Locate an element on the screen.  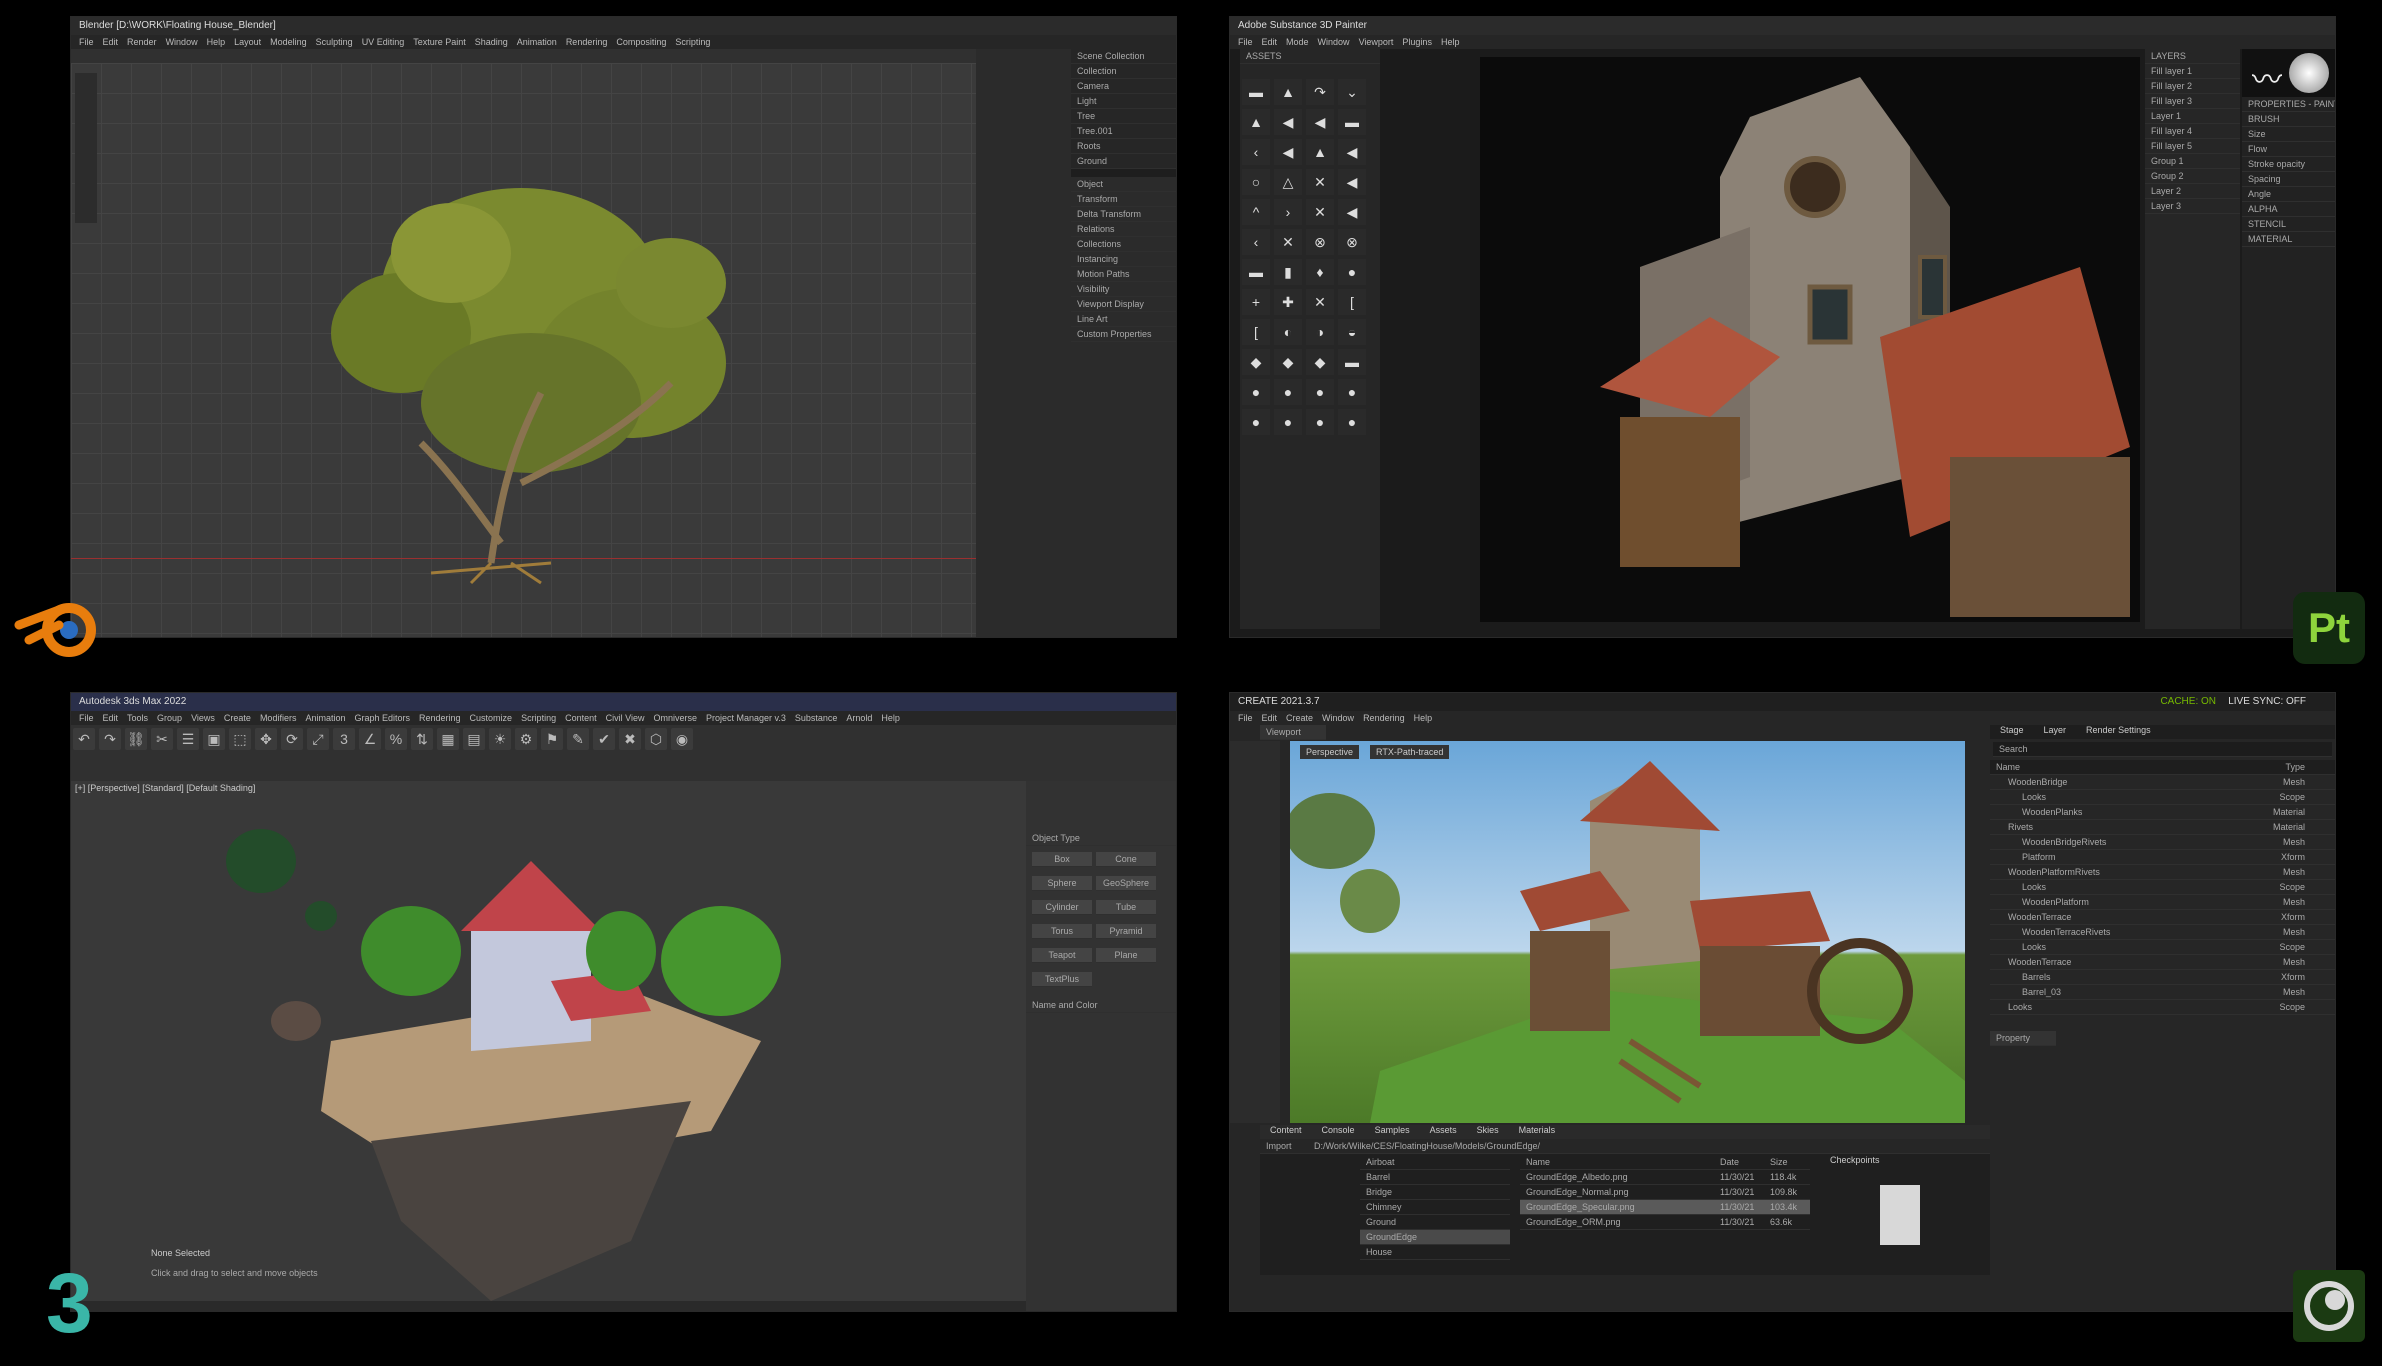
omni-menu-item: File is located at coordinates (1245, 718).